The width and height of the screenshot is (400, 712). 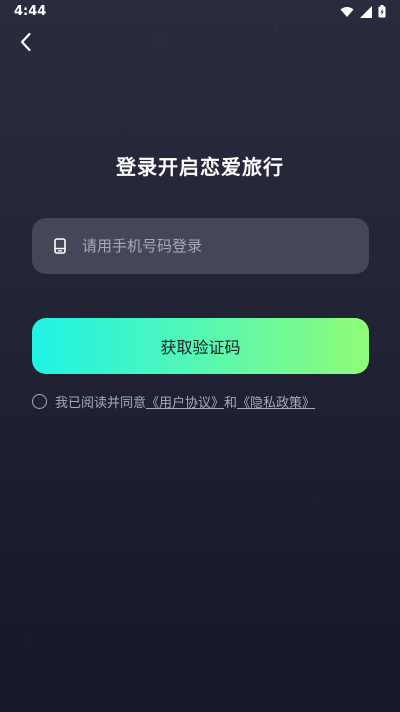 I want to click on chevron-left-icon, so click(x=26, y=44).